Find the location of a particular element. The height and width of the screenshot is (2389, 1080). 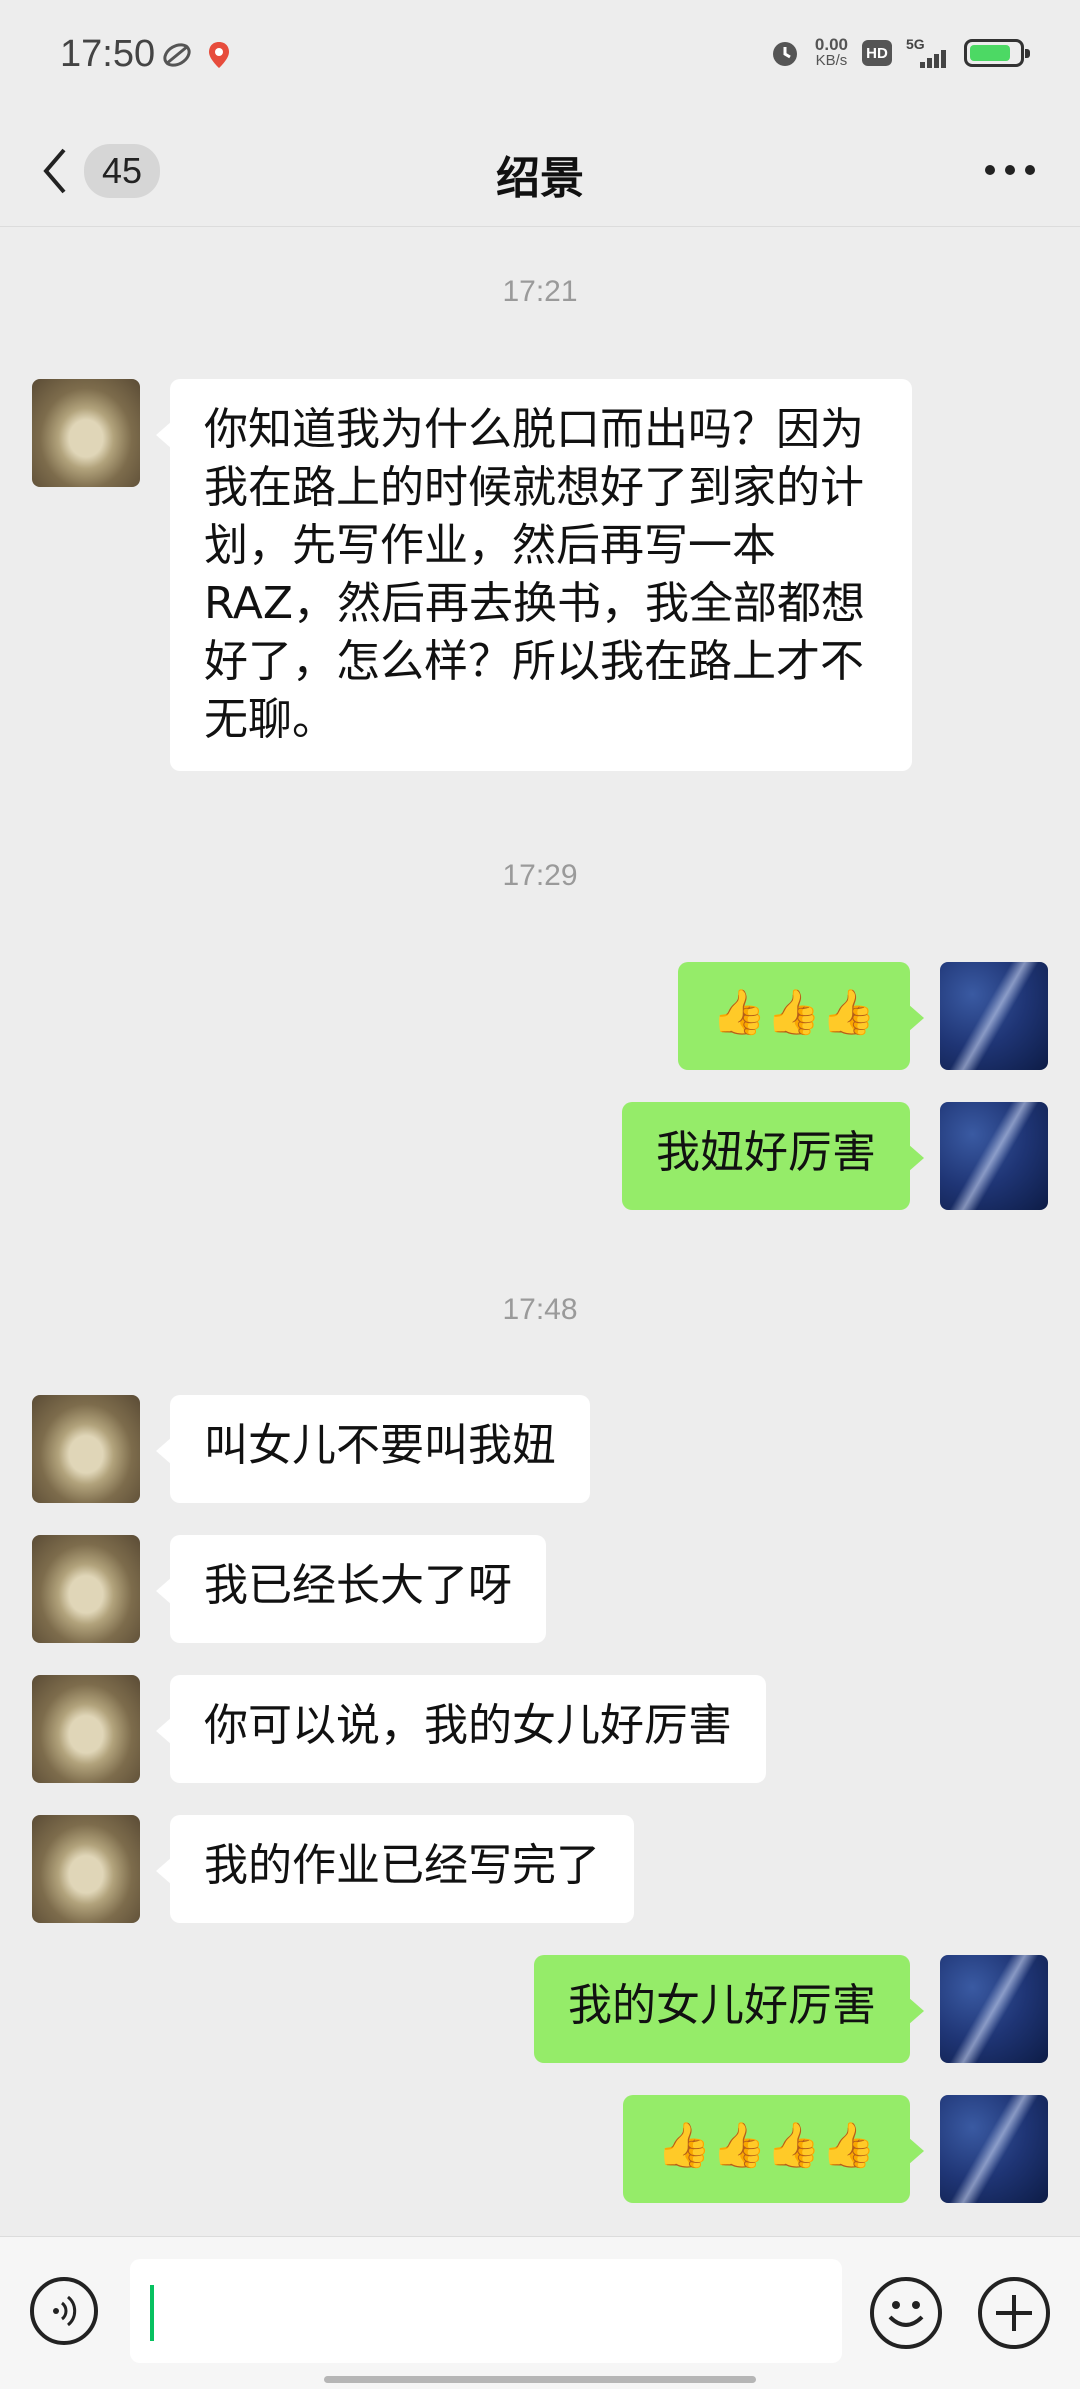

more-functions-button is located at coordinates (1014, 2313).